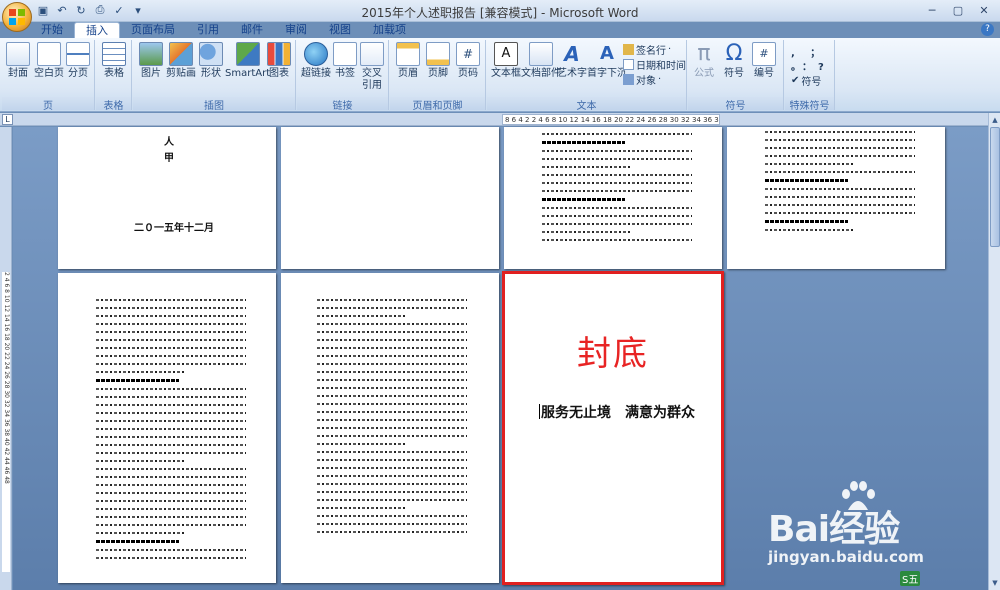 The height and width of the screenshot is (590, 1000). Describe the element at coordinates (49, 61) in the screenshot. I see `blank-page-button: 空白页` at that location.